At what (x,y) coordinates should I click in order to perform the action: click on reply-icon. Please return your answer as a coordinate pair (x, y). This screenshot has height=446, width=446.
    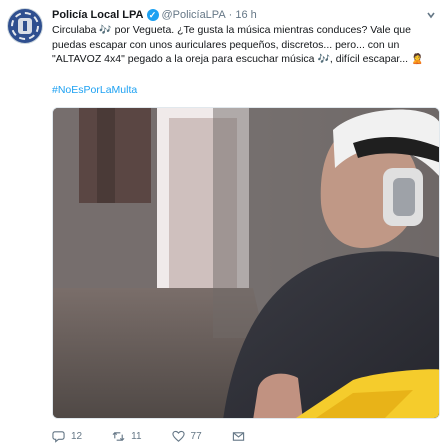
    Looking at the image, I should click on (58, 436).